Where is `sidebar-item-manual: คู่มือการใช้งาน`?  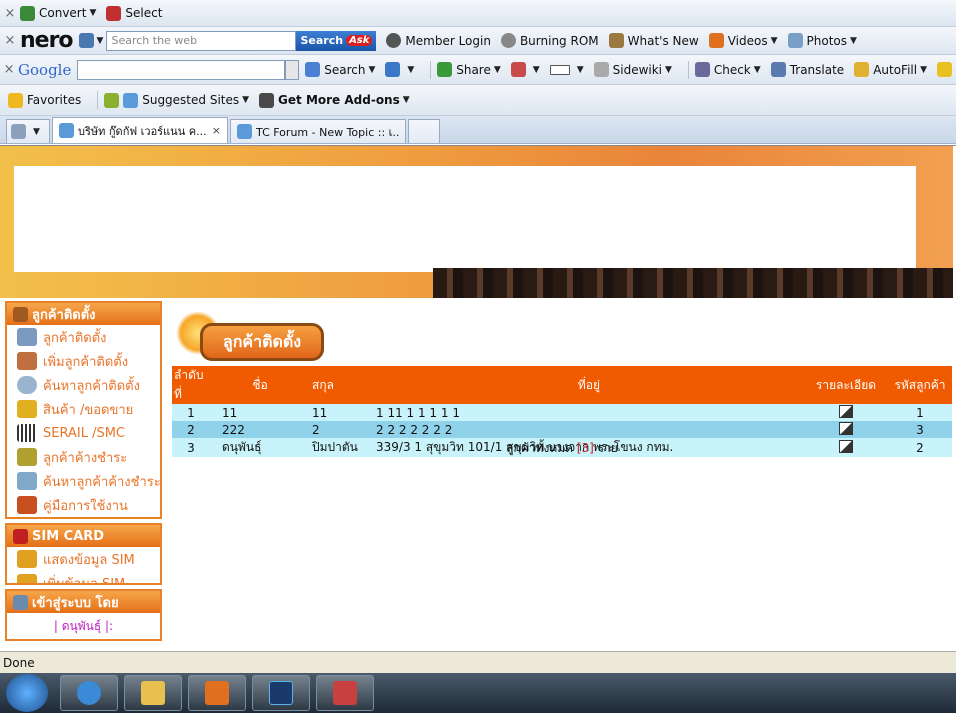 sidebar-item-manual: คู่มือการใช้งาน is located at coordinates (83, 505).